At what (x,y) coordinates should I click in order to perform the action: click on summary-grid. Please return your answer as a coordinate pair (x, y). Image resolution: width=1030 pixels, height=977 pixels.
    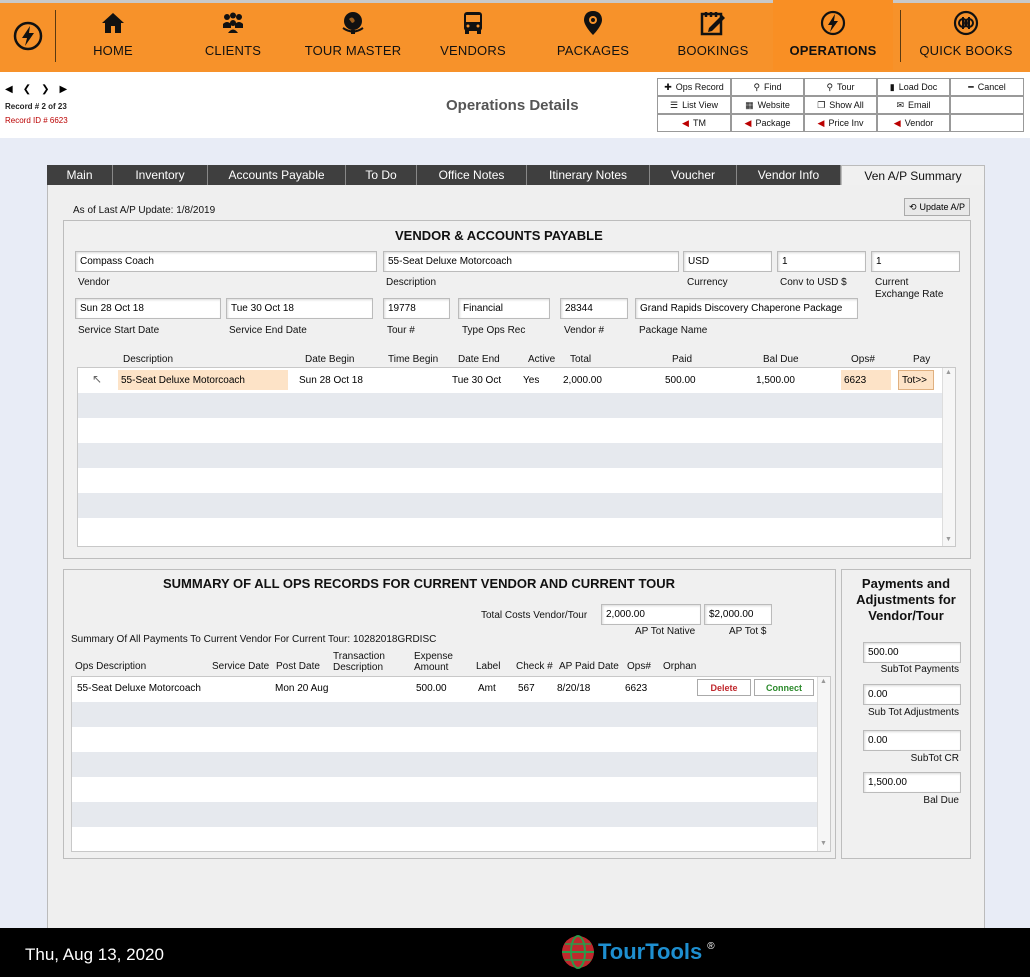
    Looking at the image, I should click on (451, 764).